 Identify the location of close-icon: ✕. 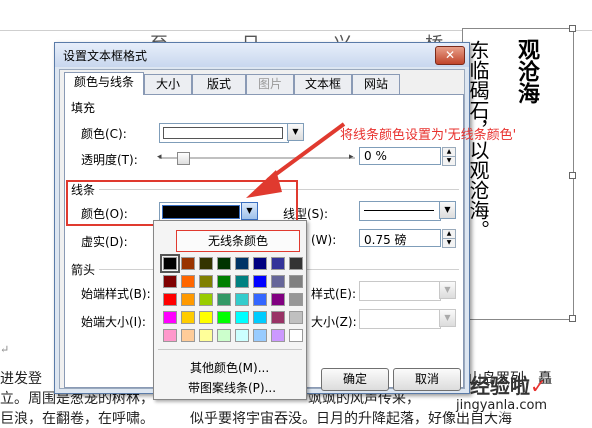
(450, 55).